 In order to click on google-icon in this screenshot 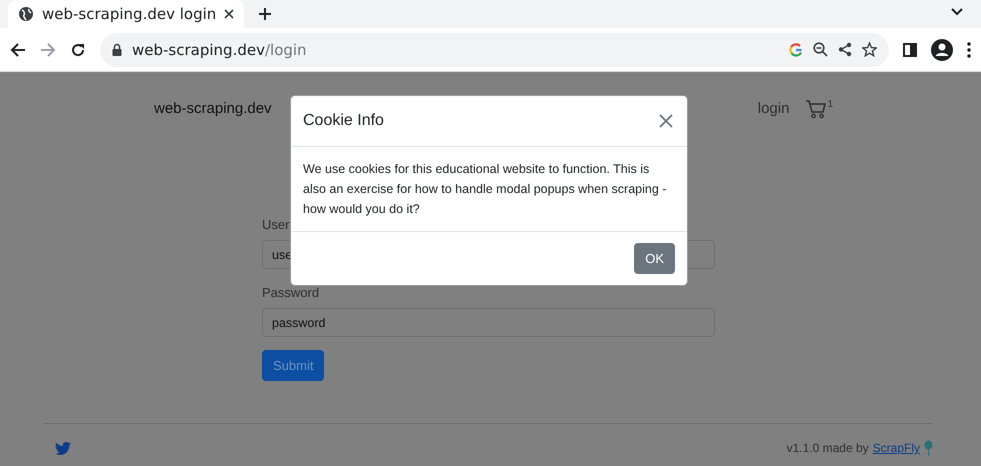, I will do `click(796, 49)`.